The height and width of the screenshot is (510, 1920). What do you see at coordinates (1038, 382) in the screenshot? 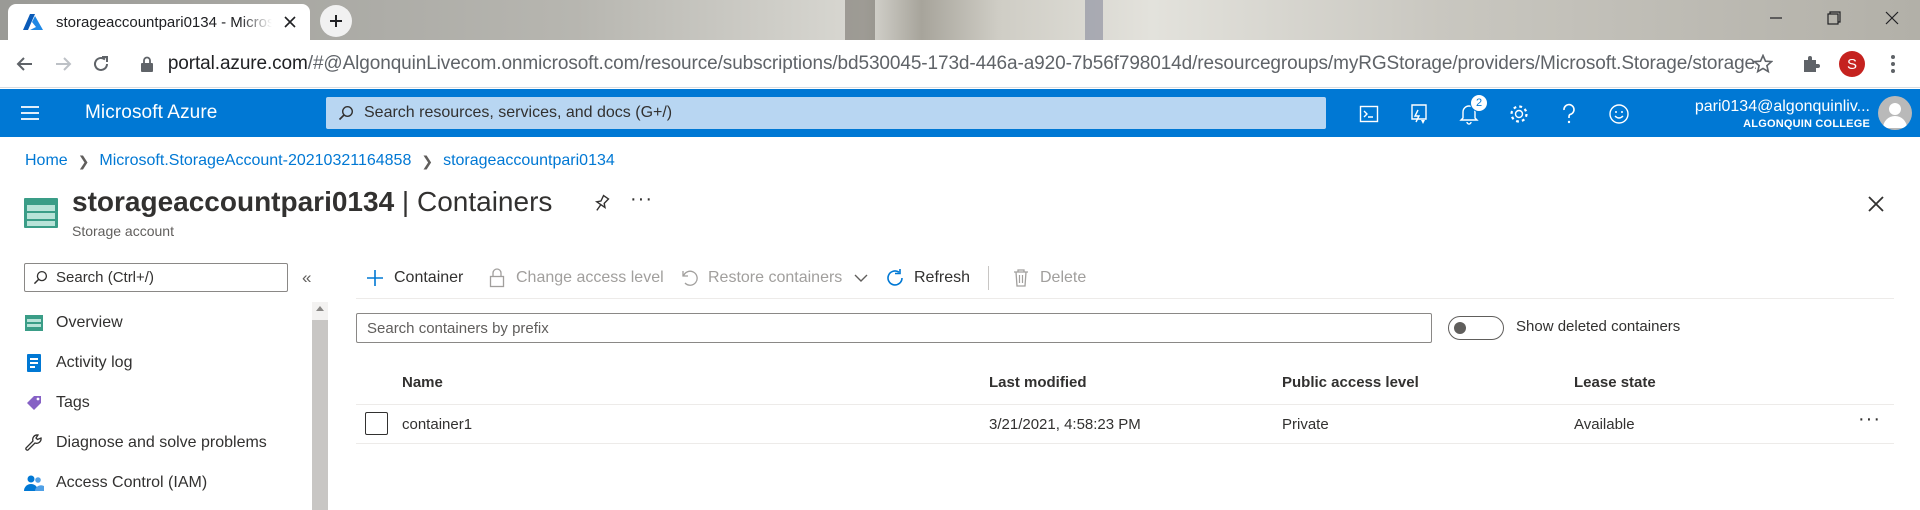
I see `column-header-last-modified: Last modified` at bounding box center [1038, 382].